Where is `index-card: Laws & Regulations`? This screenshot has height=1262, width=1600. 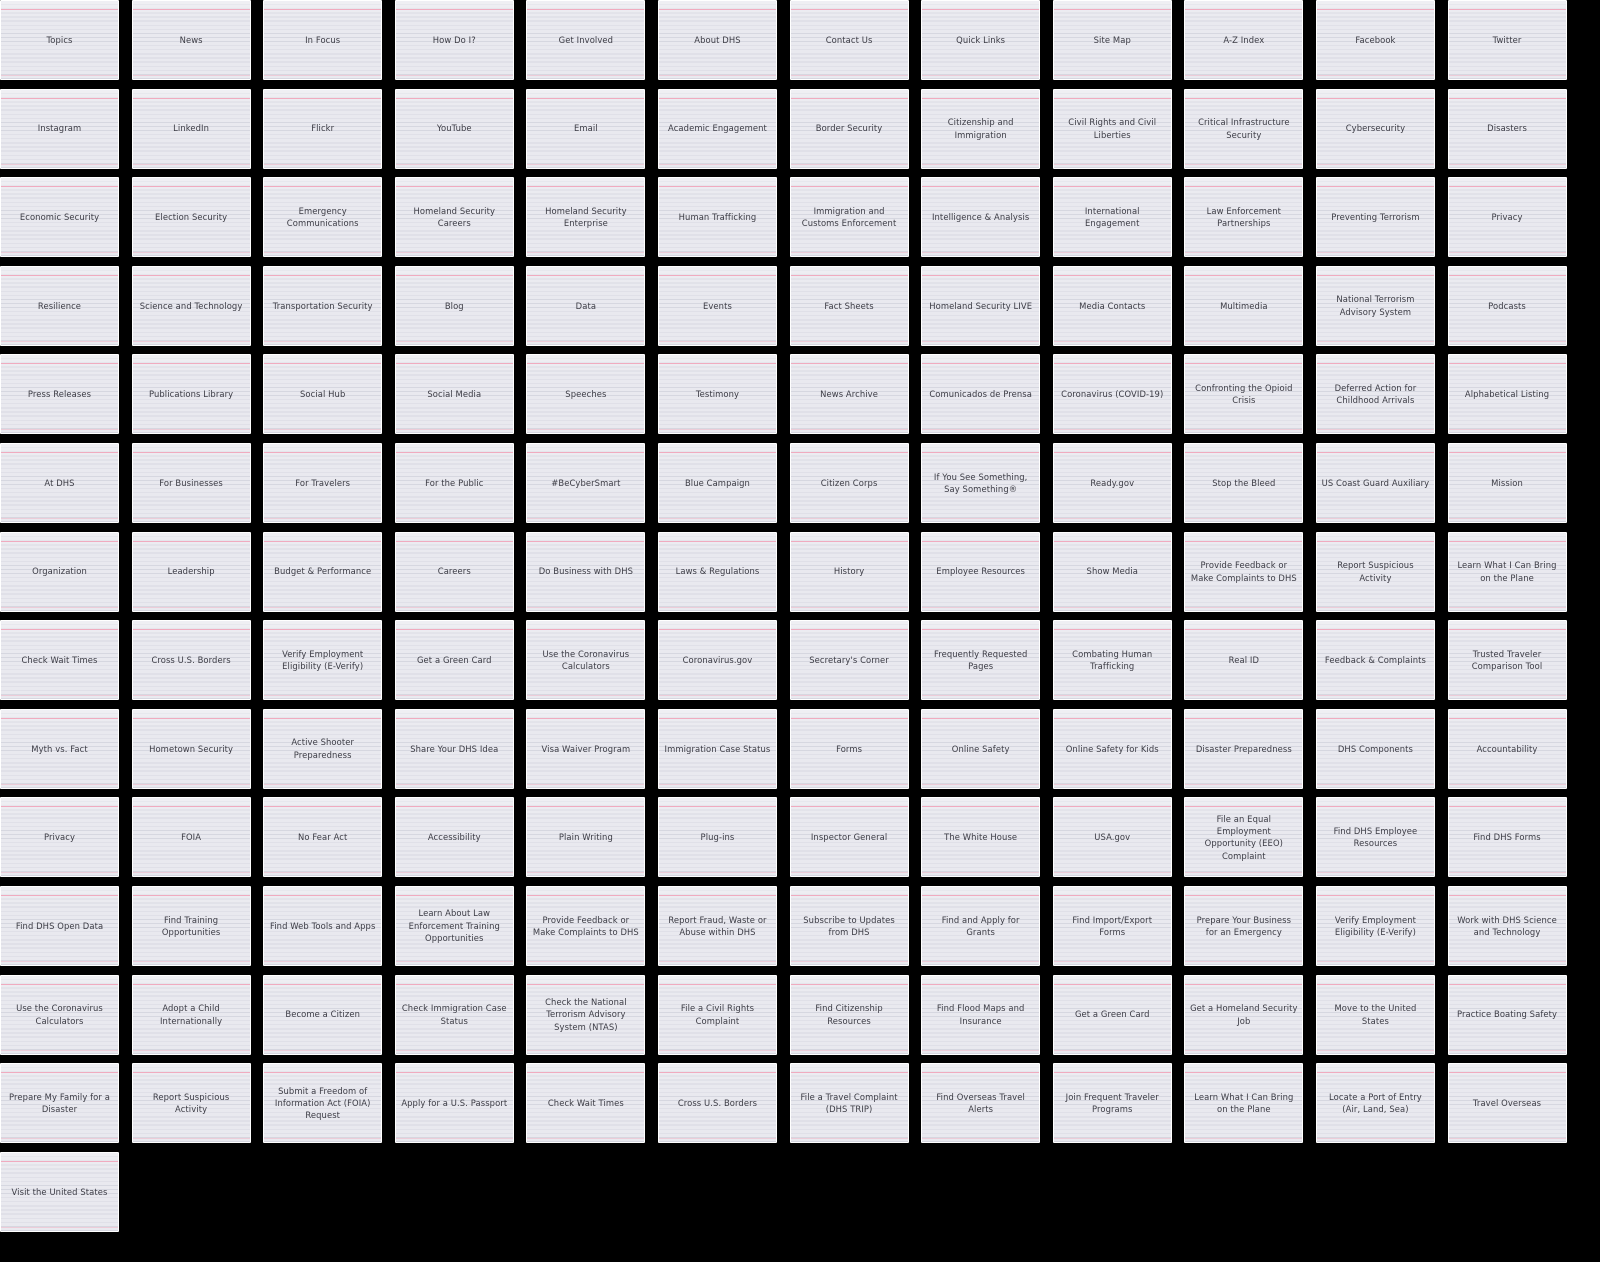
index-card: Laws & Regulations is located at coordinates (717, 571).